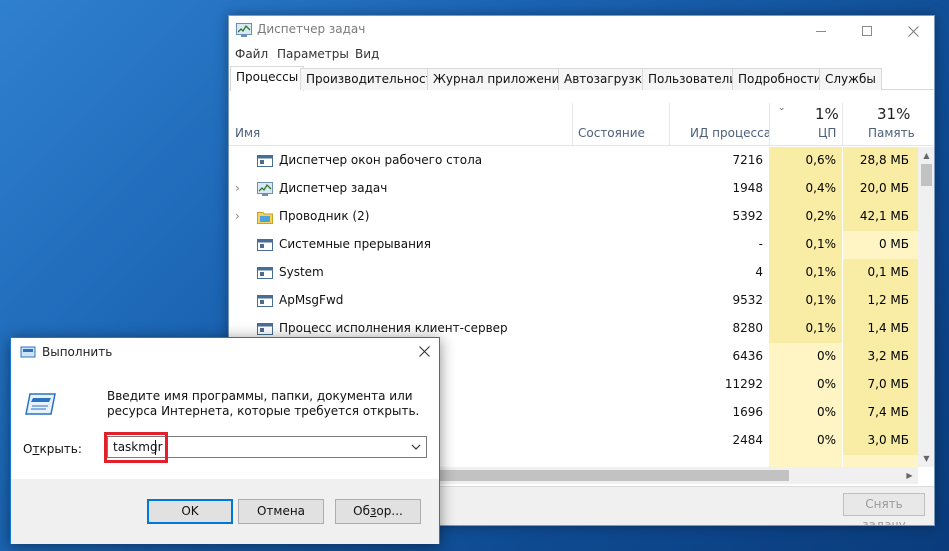 This screenshot has width=949, height=551. Describe the element at coordinates (760, 244) in the screenshot. I see `process-pid: -` at that location.